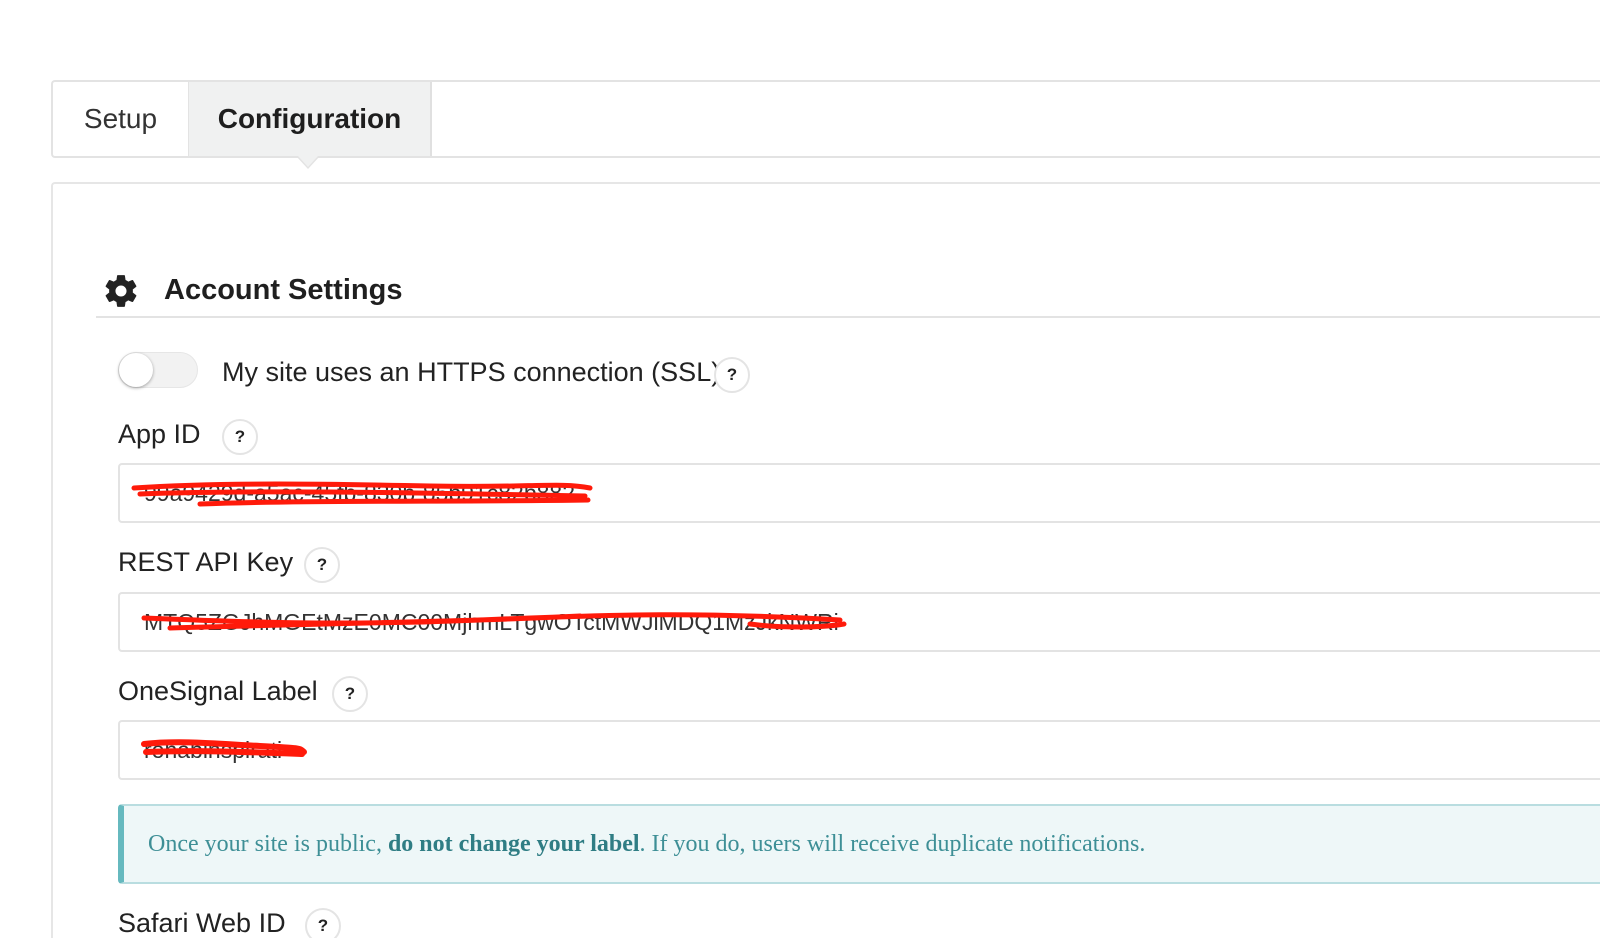 This screenshot has height=938, width=1600. What do you see at coordinates (322, 565) in the screenshot?
I see `rest-api-key-help-icon: ?` at bounding box center [322, 565].